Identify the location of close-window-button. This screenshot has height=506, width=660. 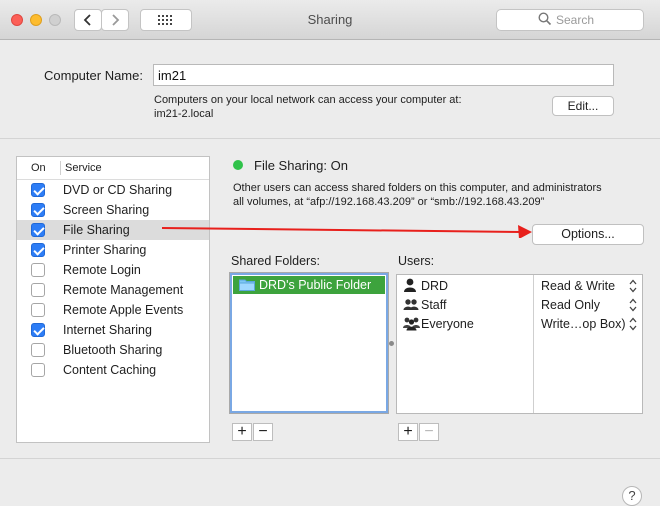
(17, 20).